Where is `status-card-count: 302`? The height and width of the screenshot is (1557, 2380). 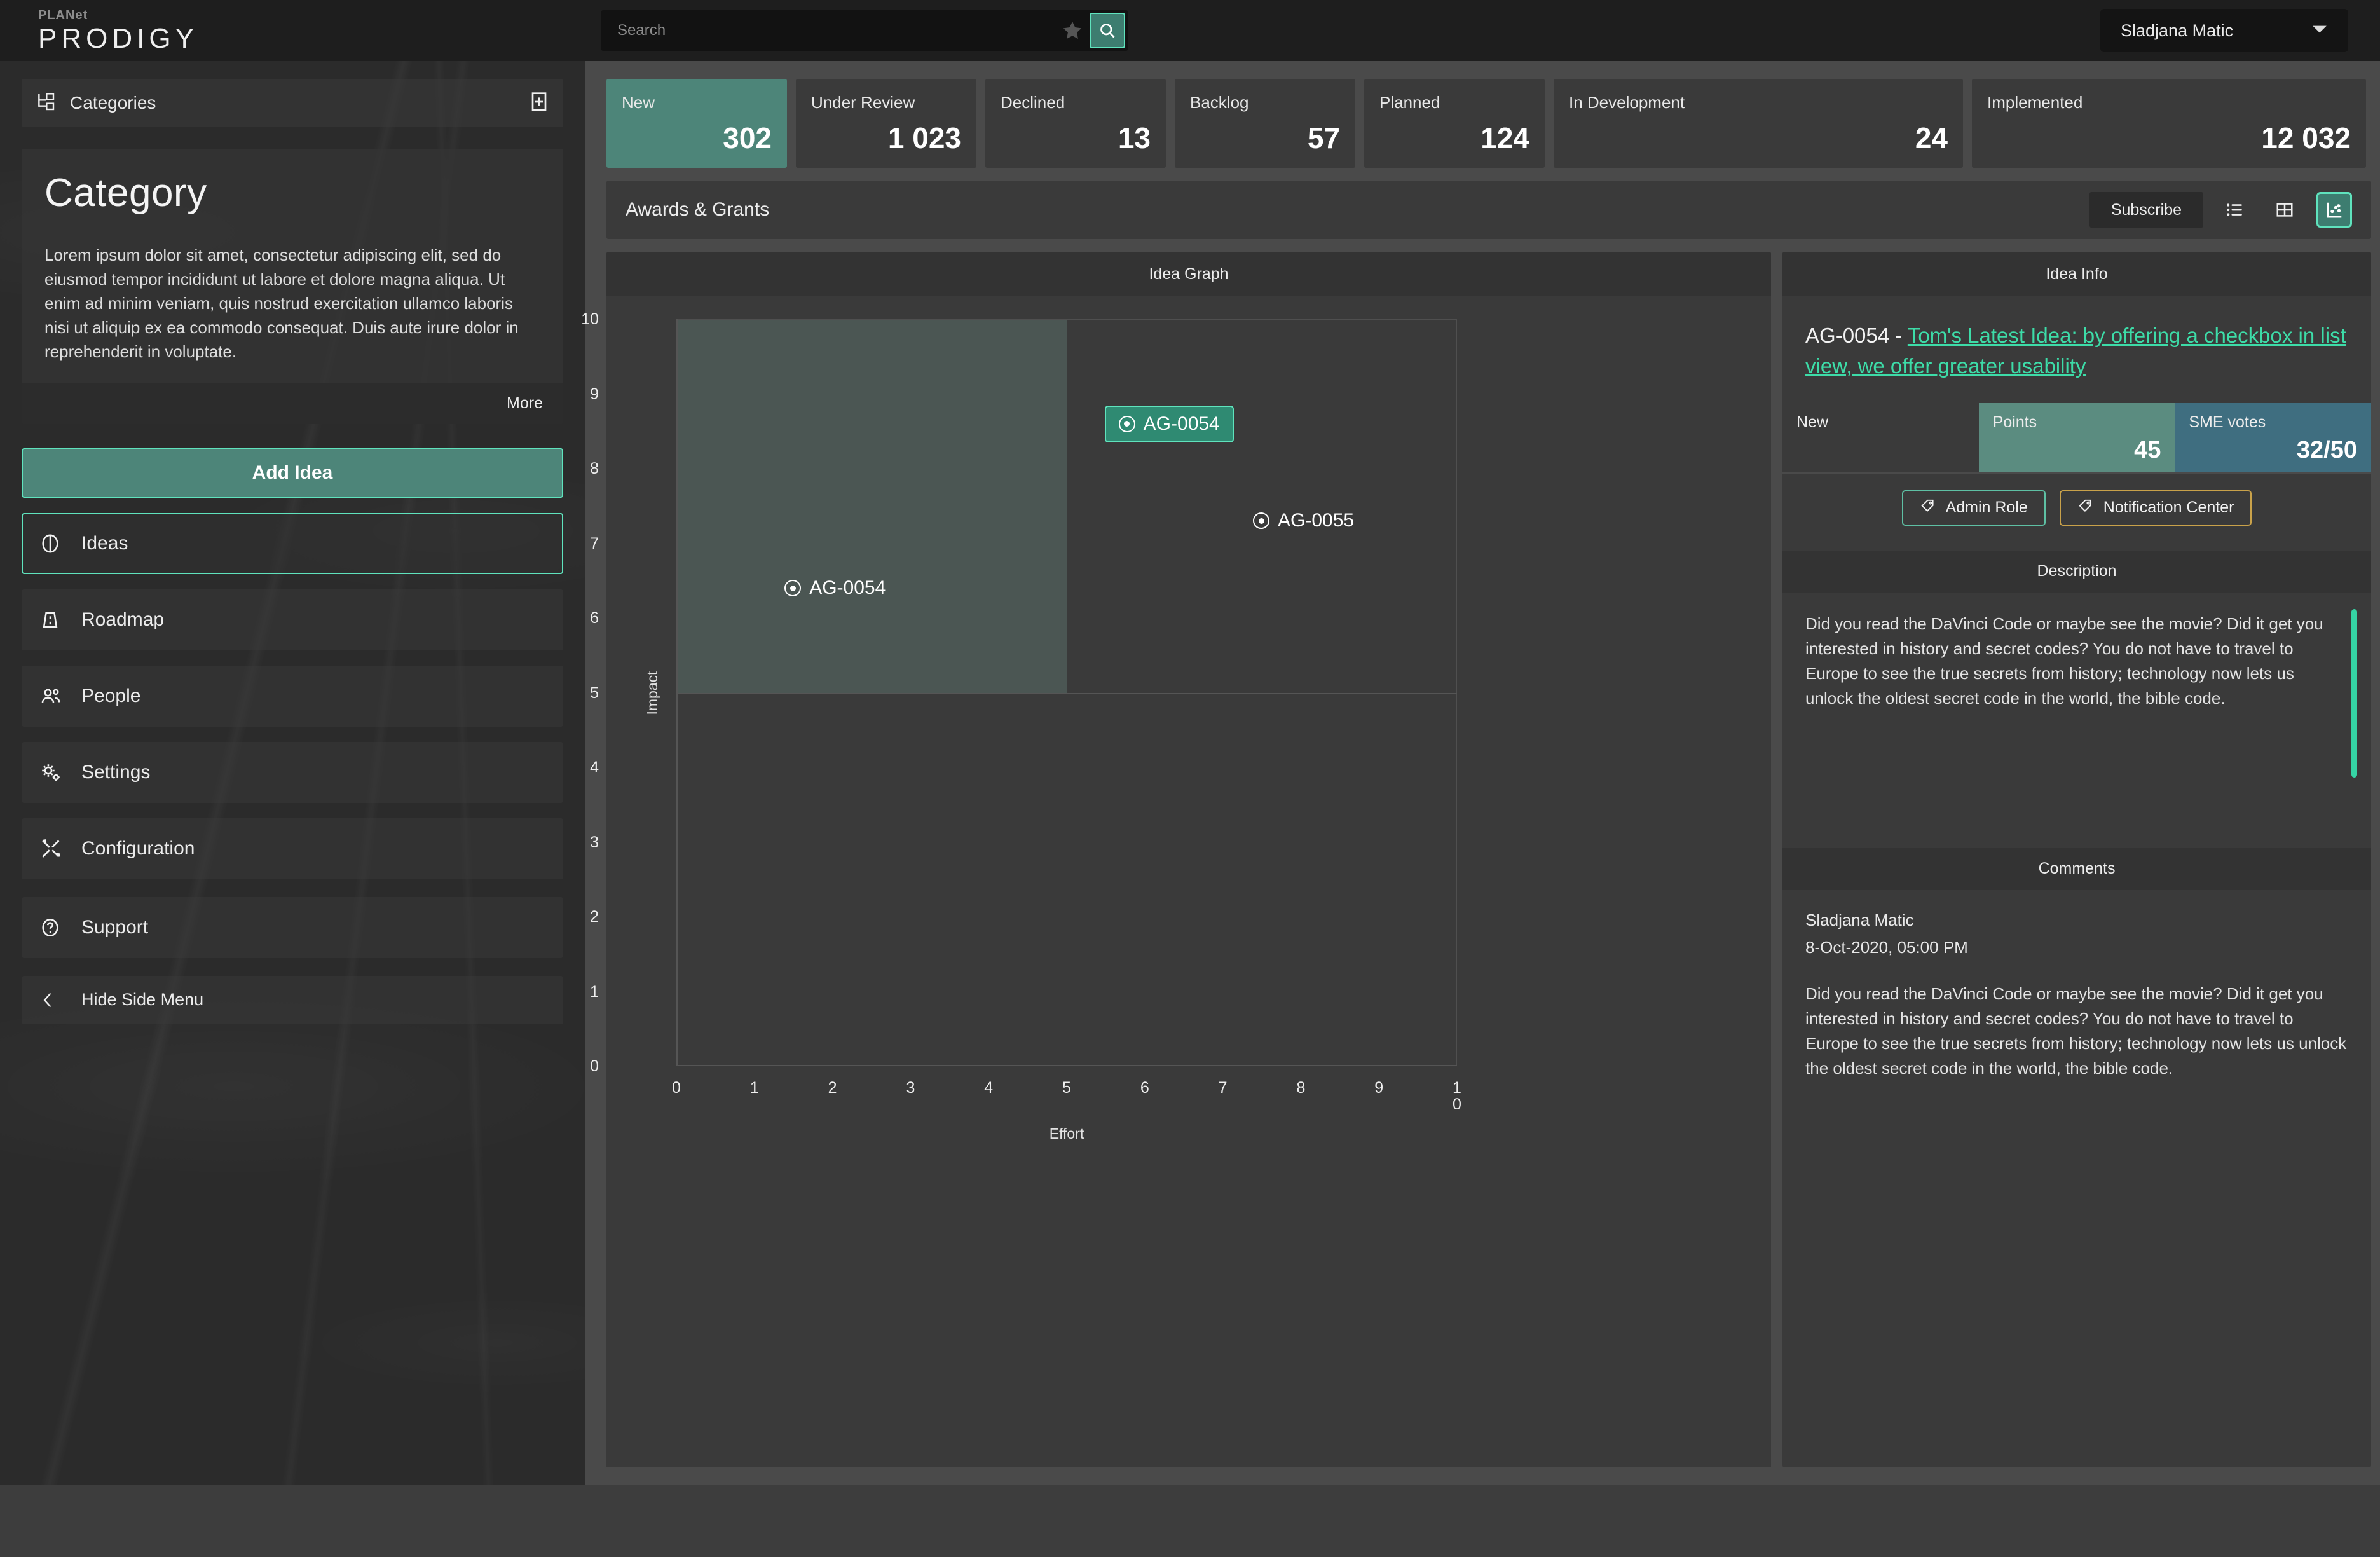
status-card-count: 302 is located at coordinates (747, 137).